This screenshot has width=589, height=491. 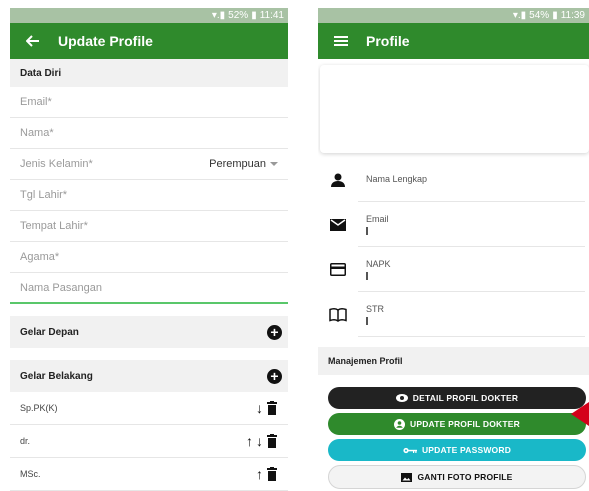 I want to click on nama-pasangan-placeholder: Nama Pasangan, so click(x=61, y=287).